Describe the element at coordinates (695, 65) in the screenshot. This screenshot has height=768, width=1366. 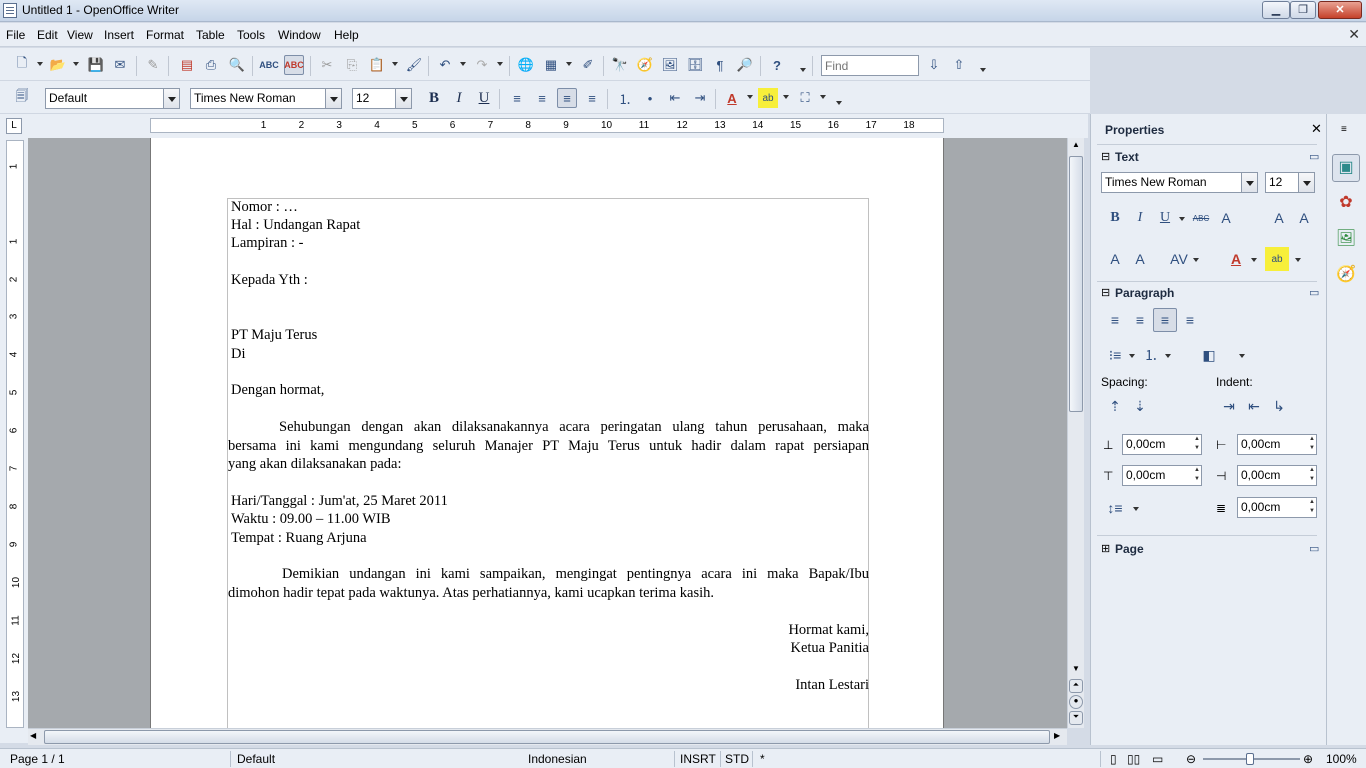
I see `data-sources-icon: 🗄` at that location.